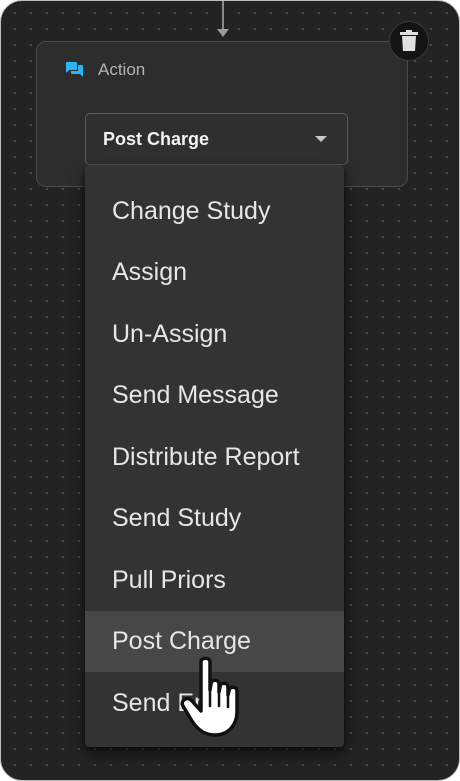 The image size is (460, 781). I want to click on caret-down-icon, so click(321, 139).